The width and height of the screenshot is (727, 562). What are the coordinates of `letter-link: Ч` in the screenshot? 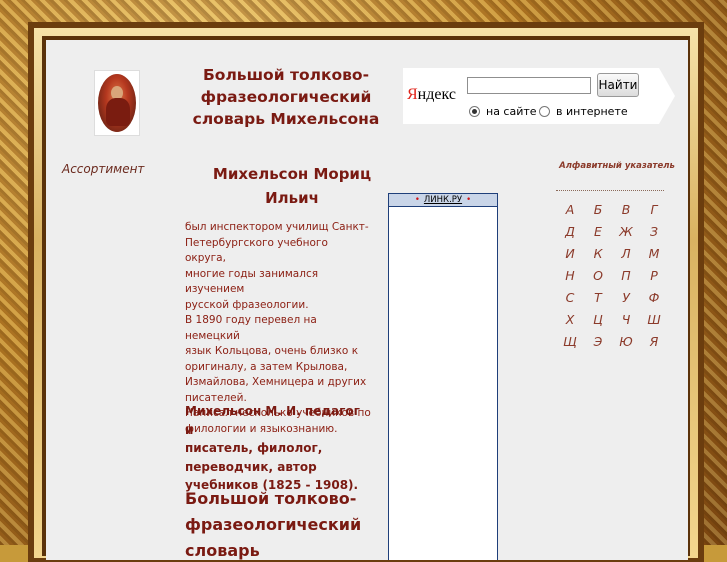 It's located at (626, 320).